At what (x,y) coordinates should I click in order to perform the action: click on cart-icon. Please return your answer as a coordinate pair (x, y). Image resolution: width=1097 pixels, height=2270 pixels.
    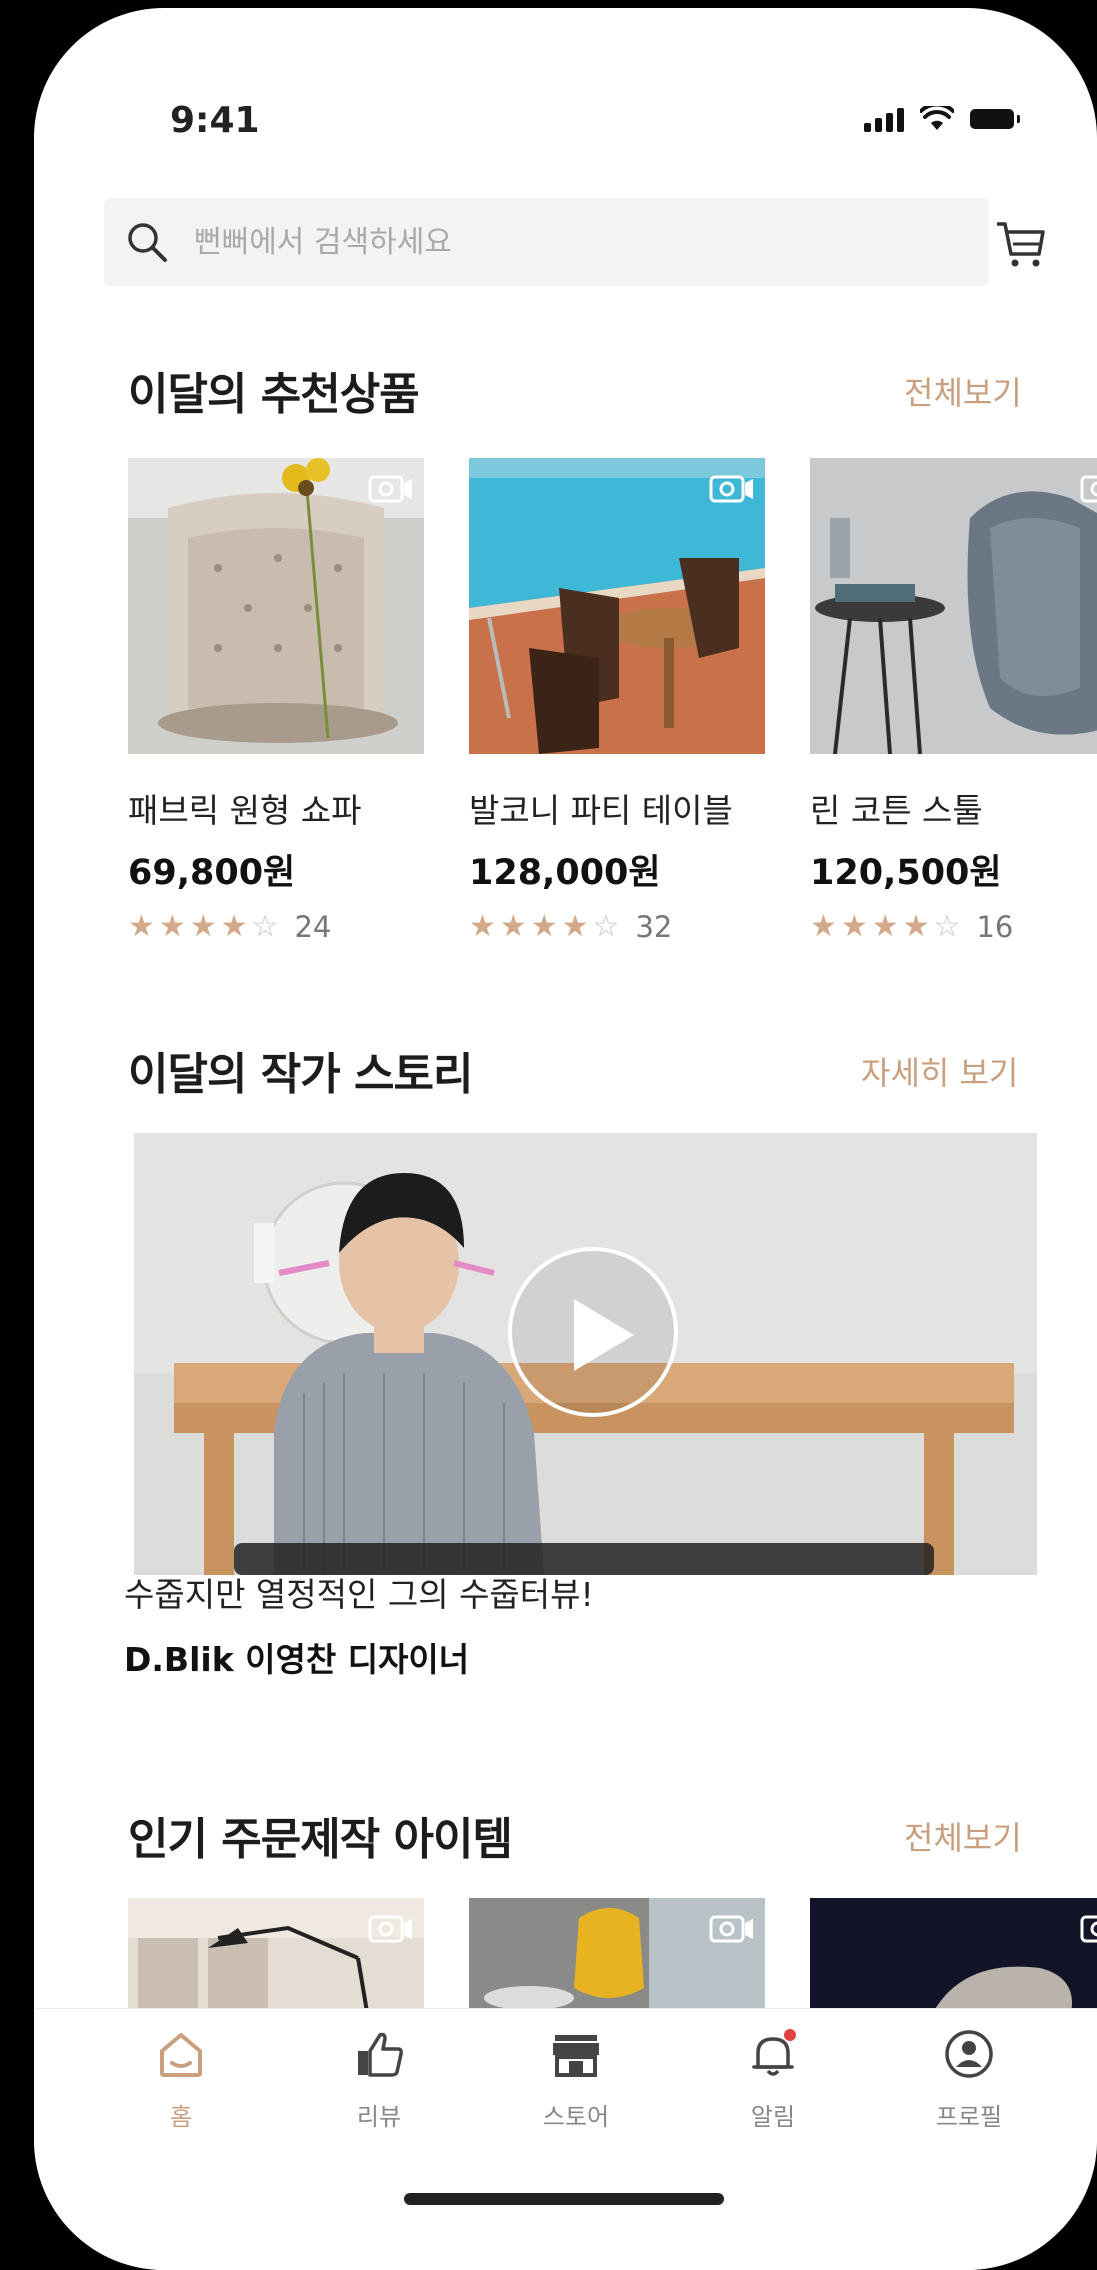
    Looking at the image, I should click on (1021, 244).